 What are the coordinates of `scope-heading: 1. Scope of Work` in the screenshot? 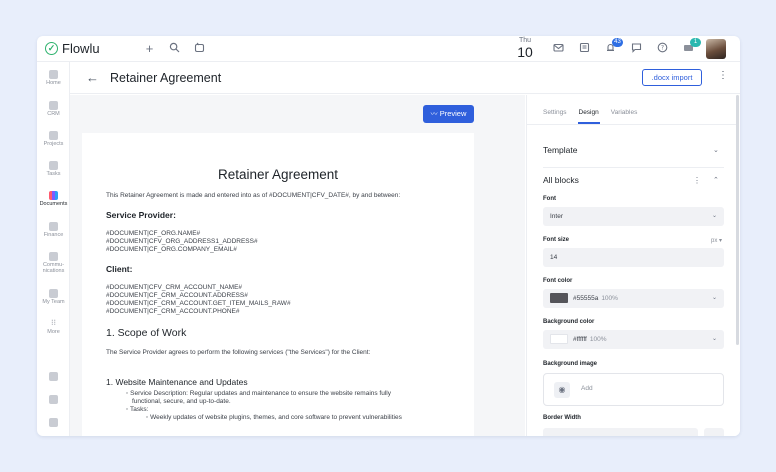 It's located at (146, 333).